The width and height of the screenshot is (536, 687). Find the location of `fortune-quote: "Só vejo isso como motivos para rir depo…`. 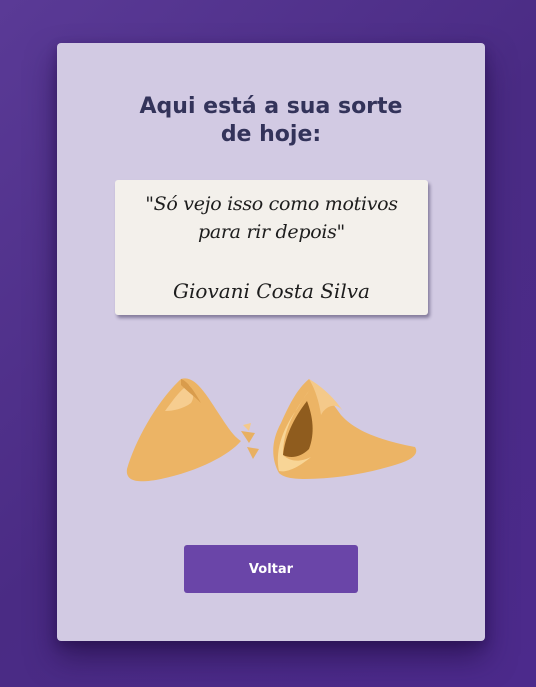

fortune-quote: "Só vejo isso como motivos para rir depo… is located at coordinates (271, 218).